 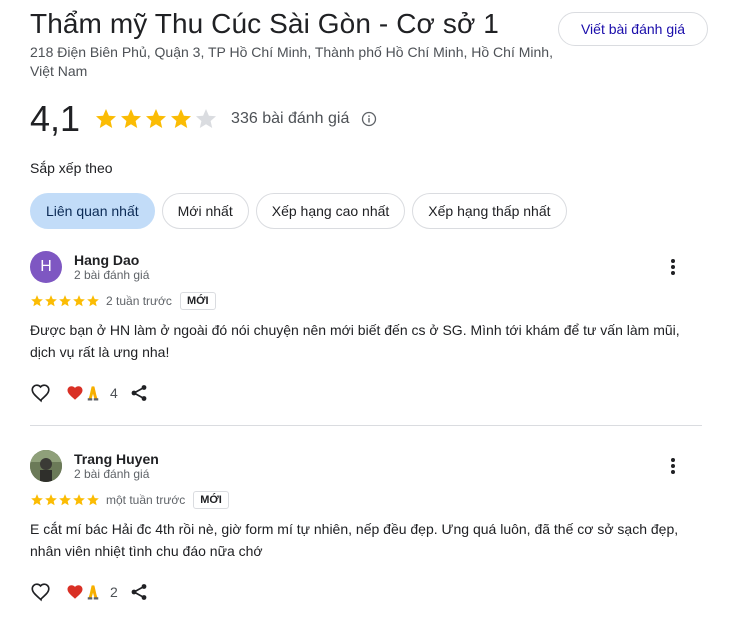 I want to click on rating-stars, so click(x=156, y=119).